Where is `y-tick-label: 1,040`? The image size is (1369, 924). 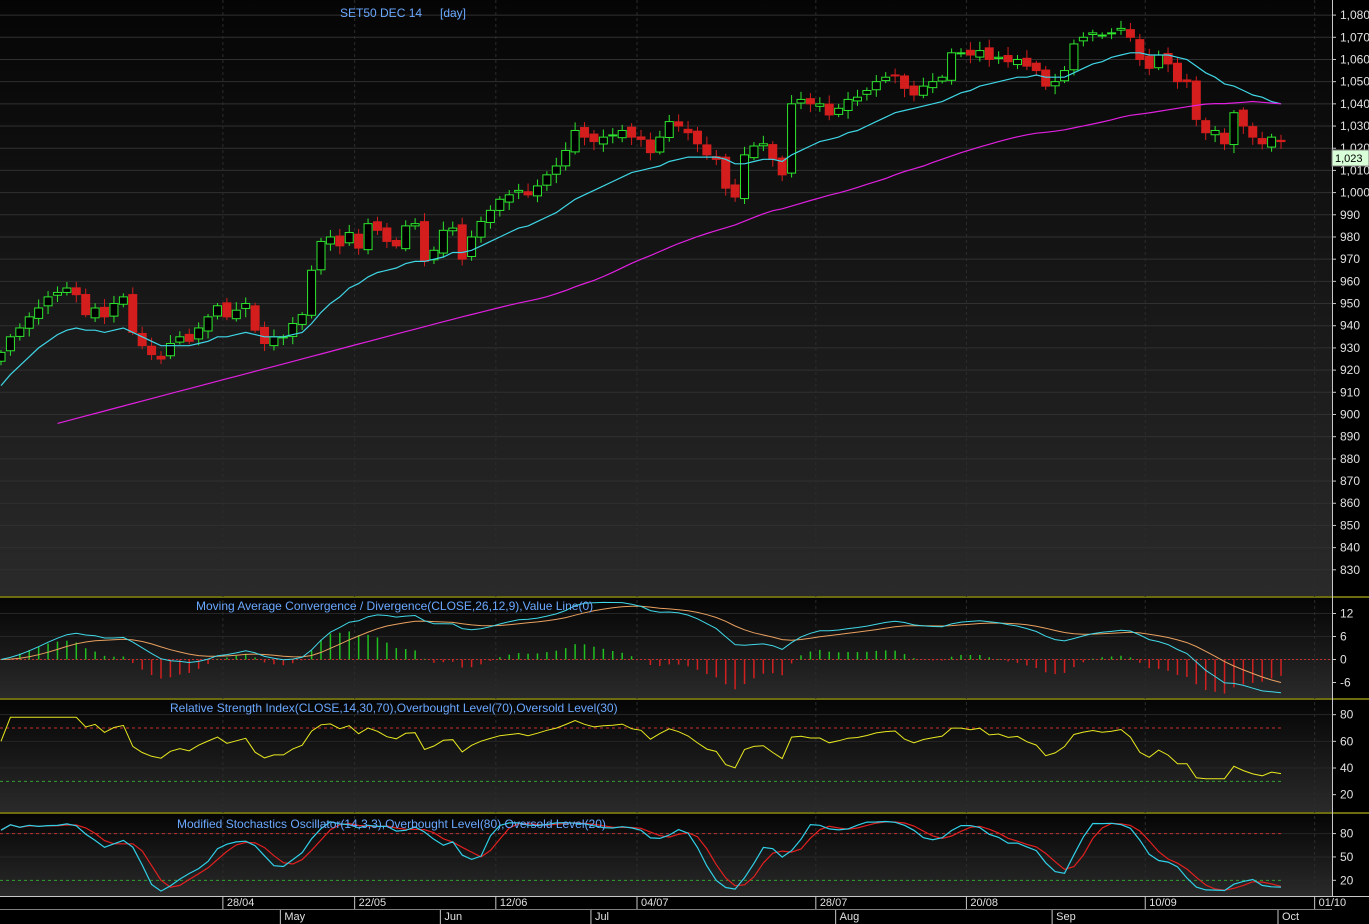
y-tick-label: 1,040 is located at coordinates (1354, 104).